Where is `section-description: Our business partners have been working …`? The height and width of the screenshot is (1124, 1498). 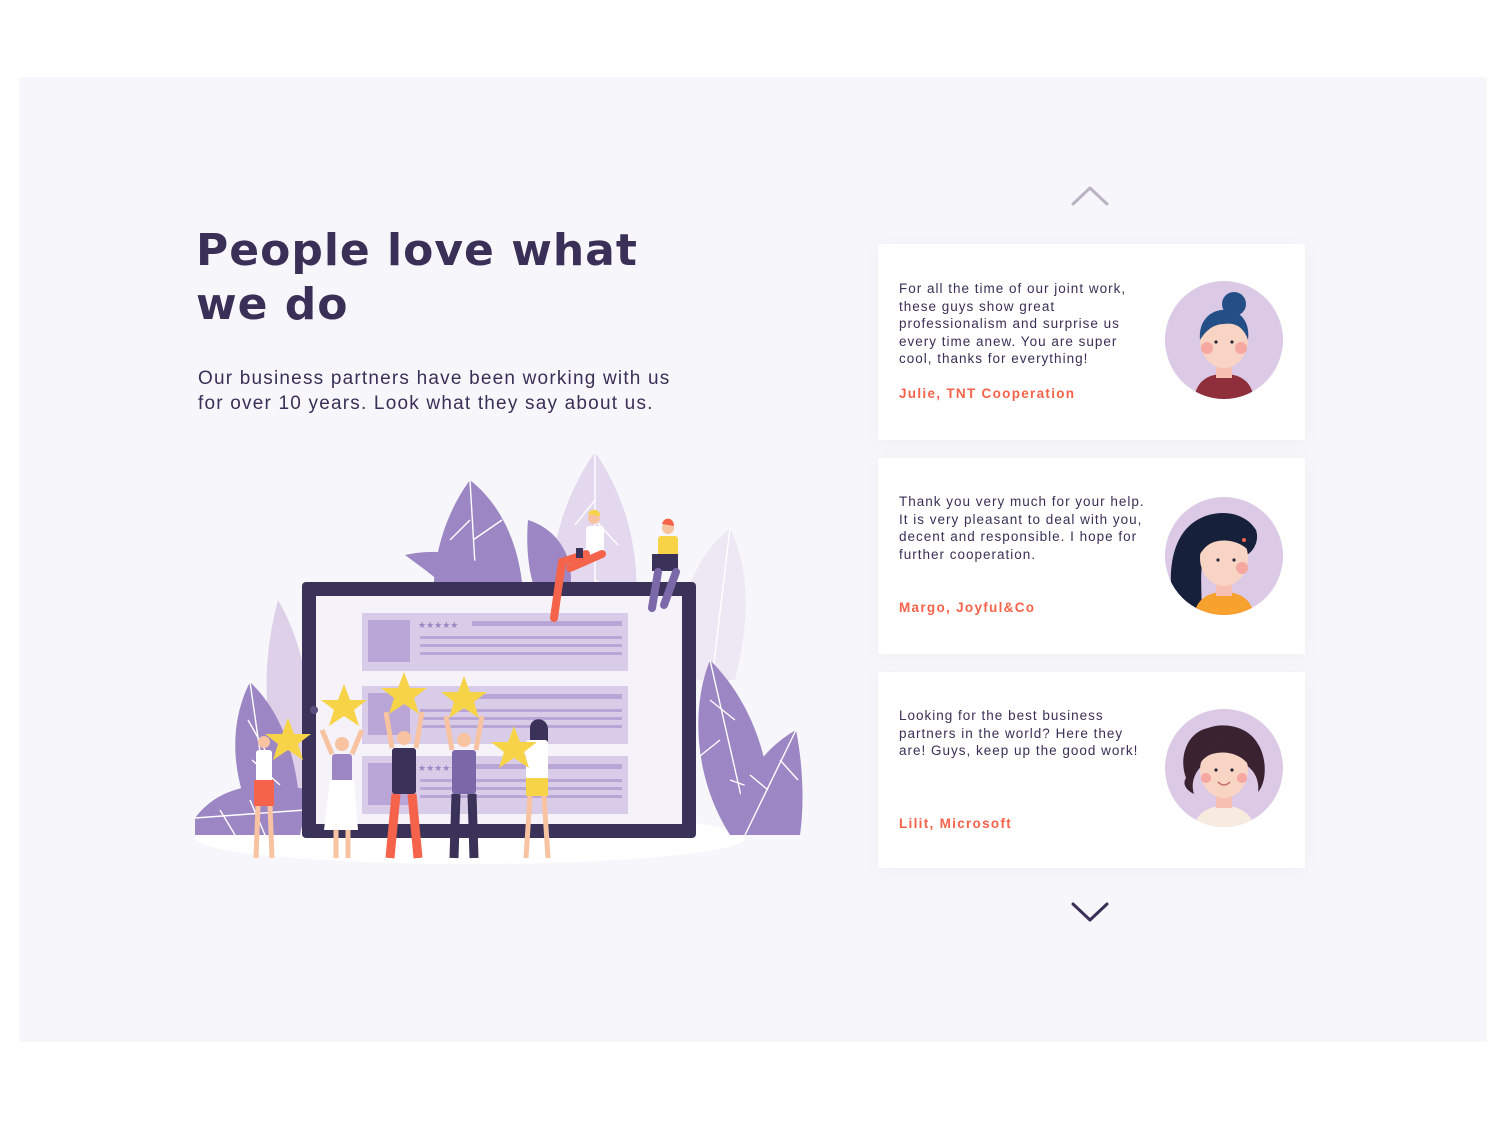 section-description: Our business partners have been working … is located at coordinates (434, 391).